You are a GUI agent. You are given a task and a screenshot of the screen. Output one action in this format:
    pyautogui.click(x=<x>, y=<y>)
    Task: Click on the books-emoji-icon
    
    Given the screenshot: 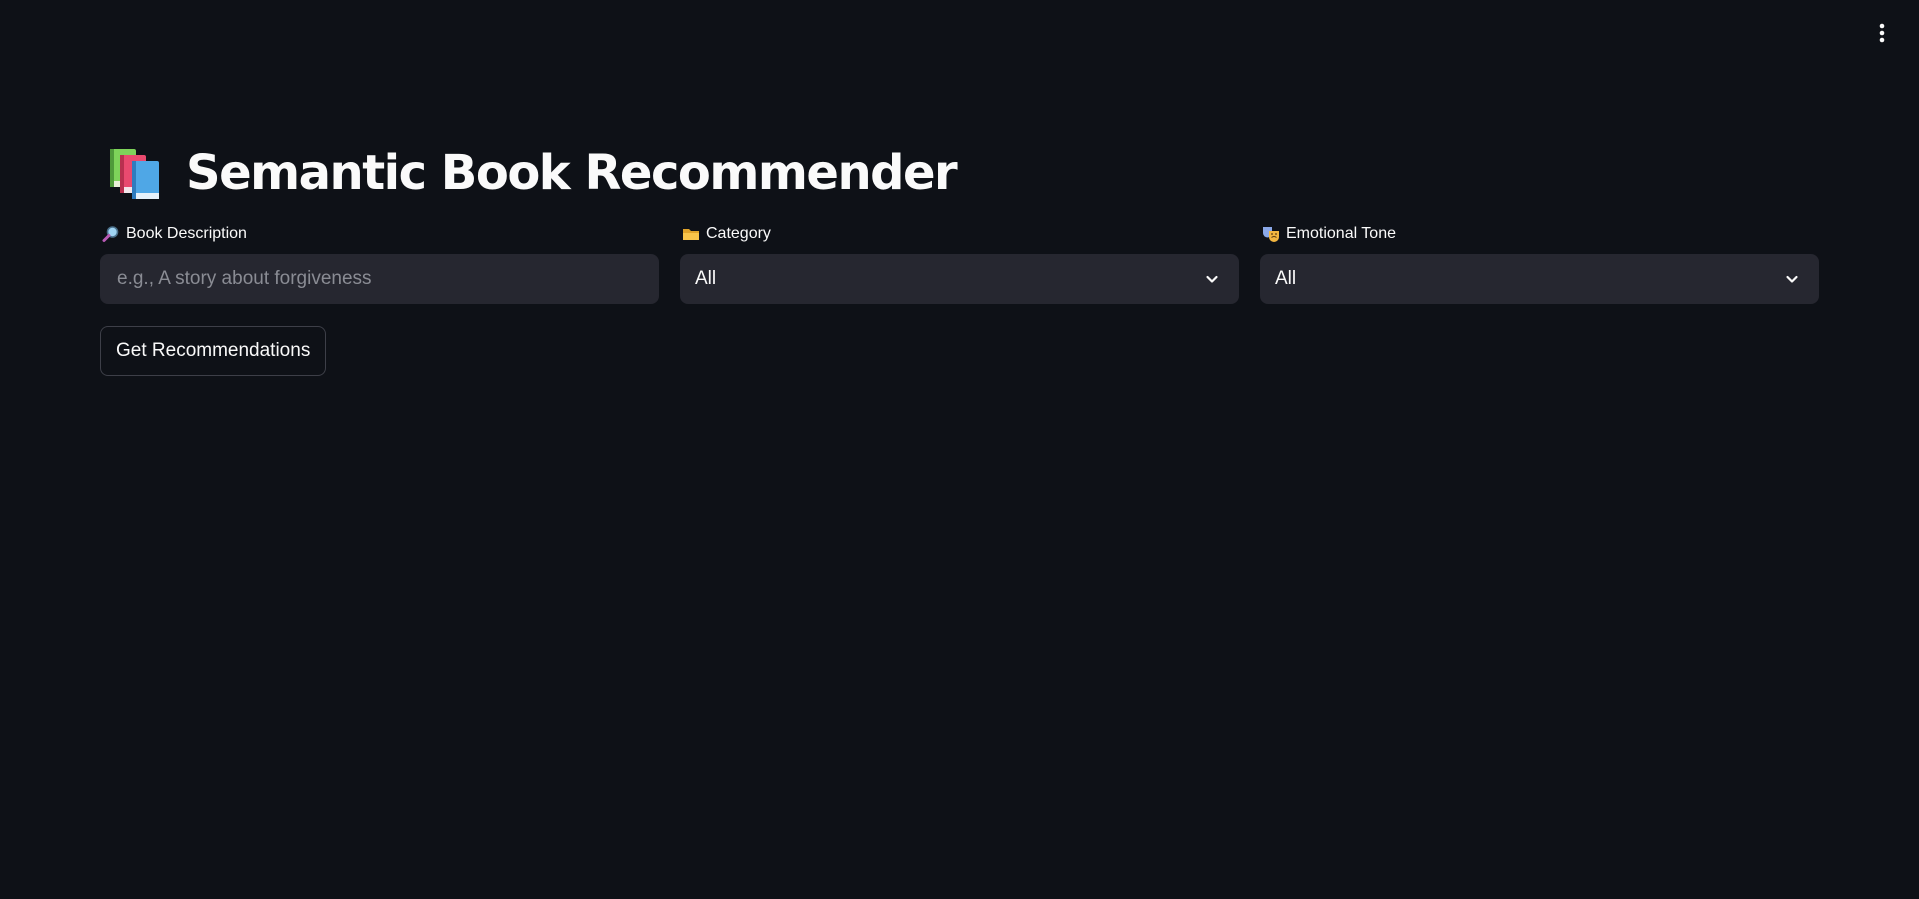 What is the action you would take?
    pyautogui.click(x=134, y=174)
    